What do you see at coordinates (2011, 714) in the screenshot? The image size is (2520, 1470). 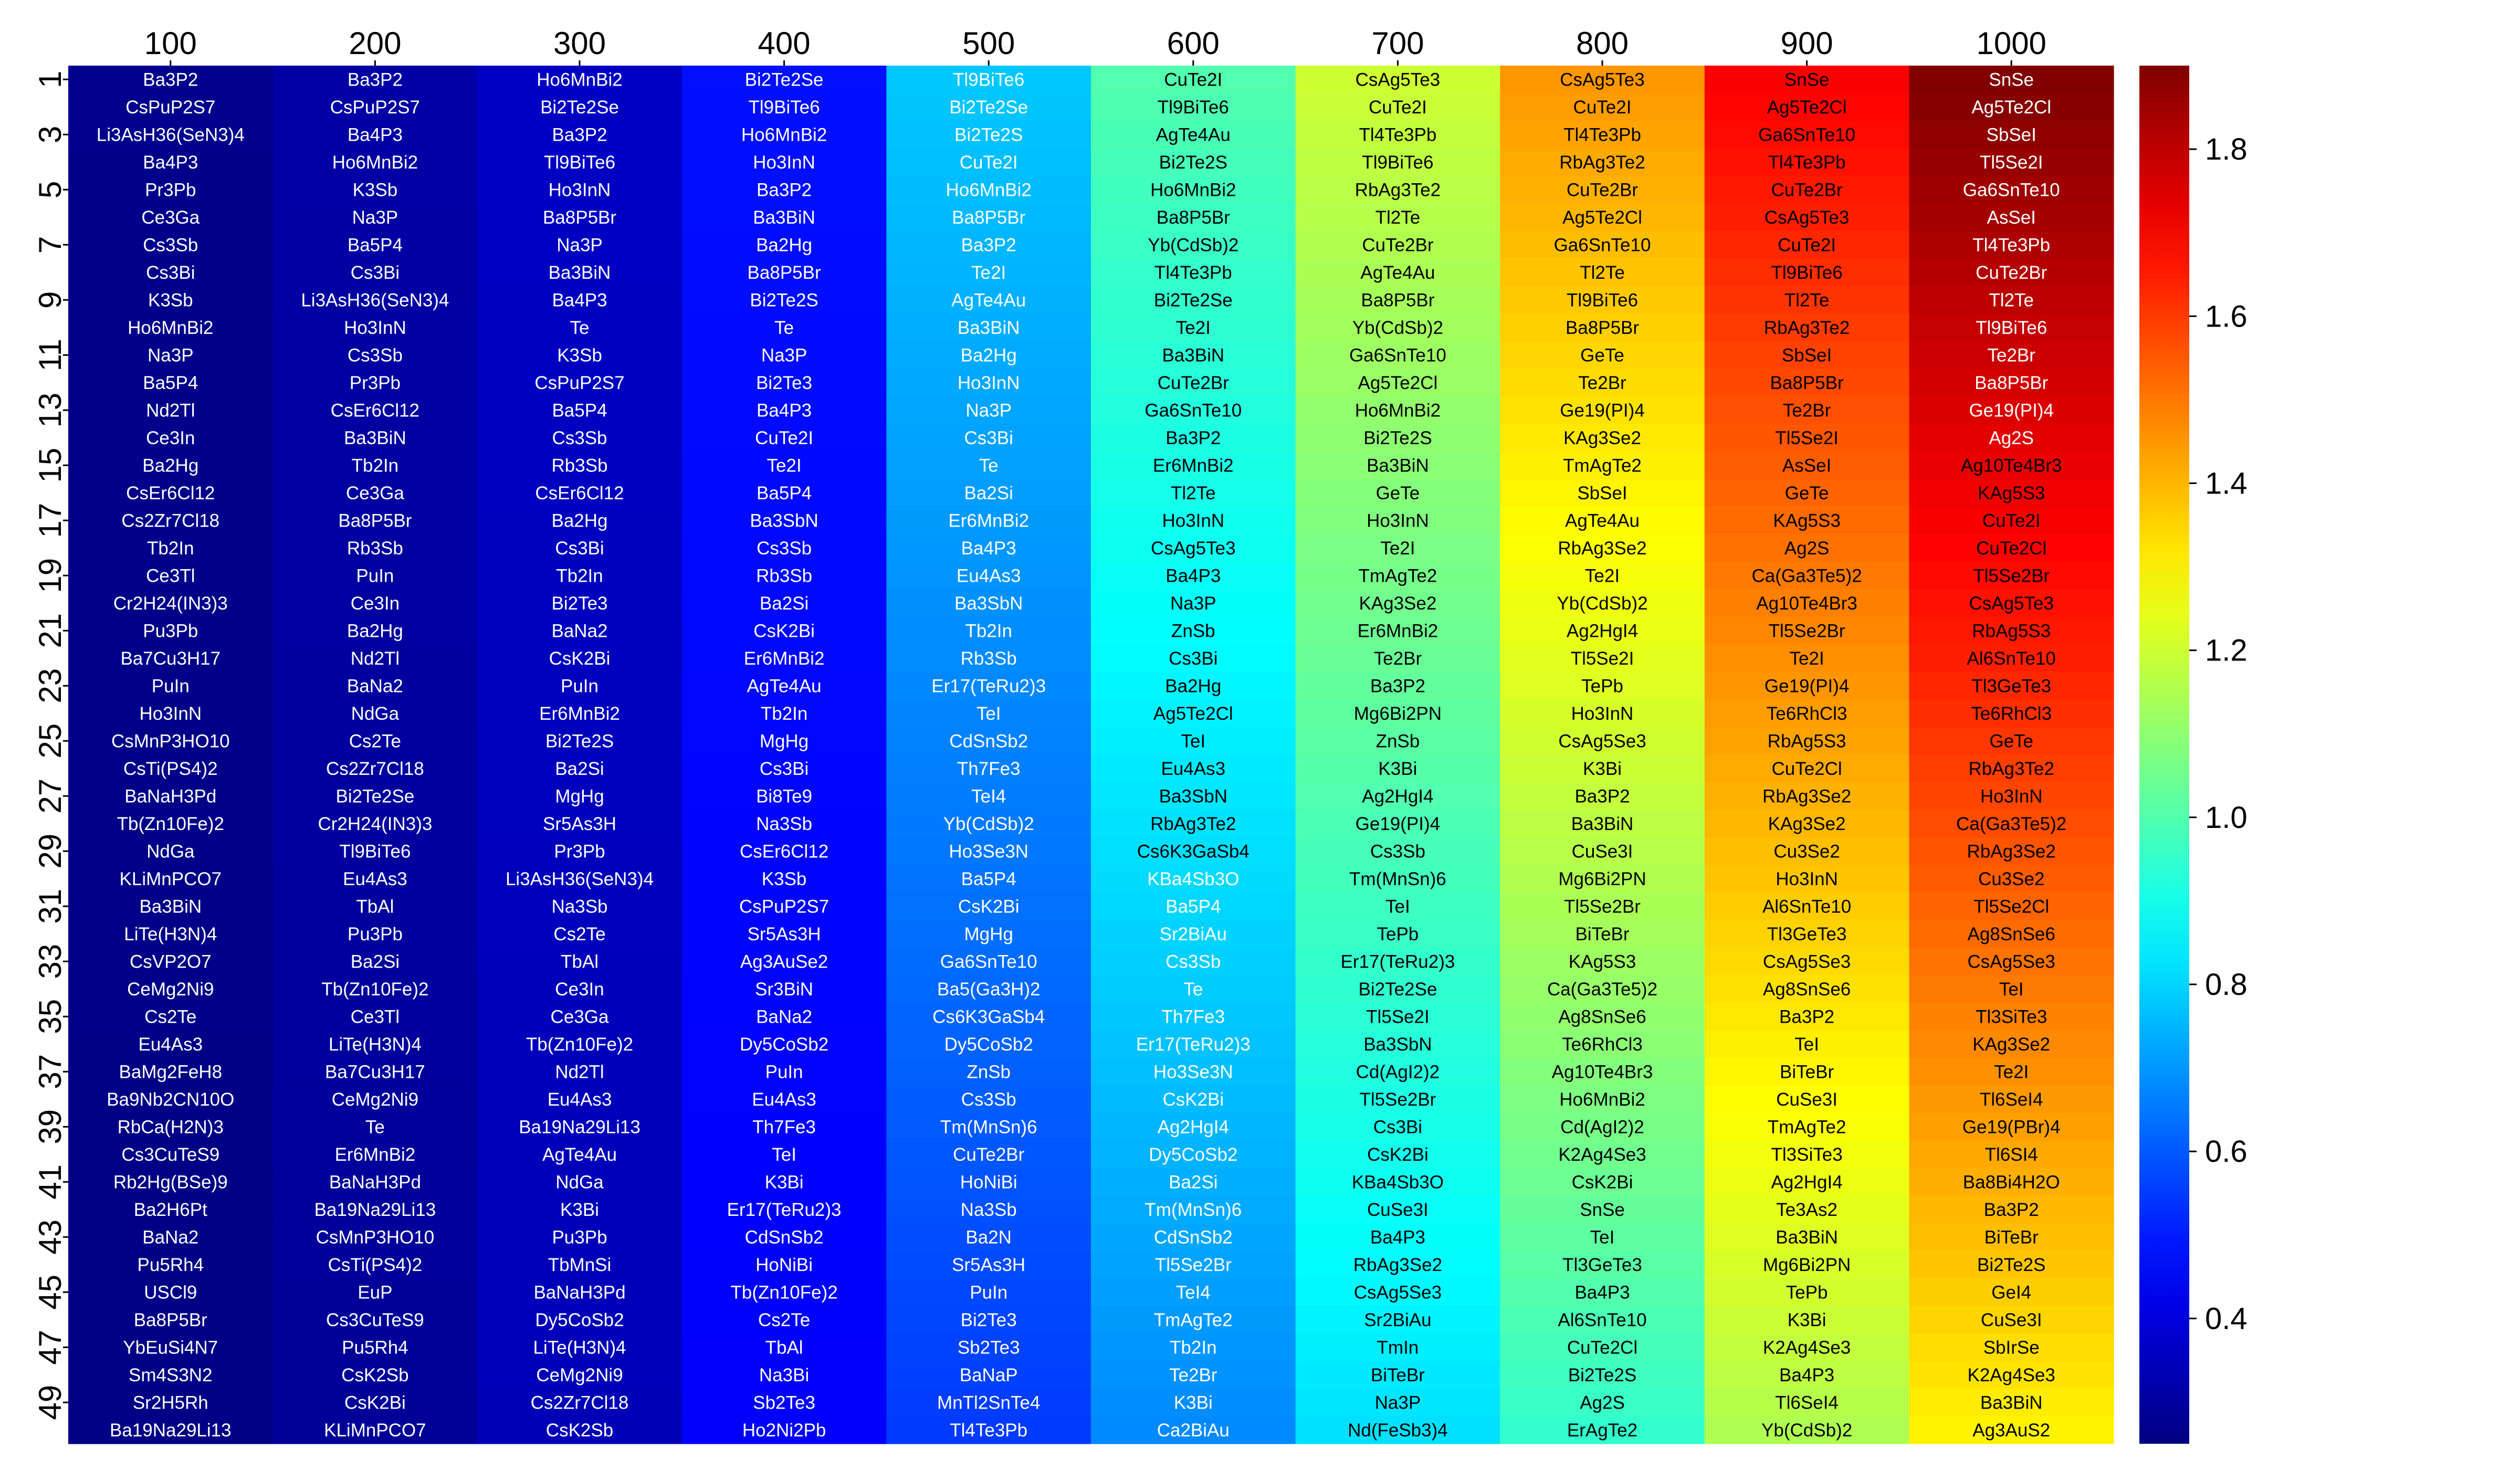 I see `cell-label: Te6RhCl3` at bounding box center [2011, 714].